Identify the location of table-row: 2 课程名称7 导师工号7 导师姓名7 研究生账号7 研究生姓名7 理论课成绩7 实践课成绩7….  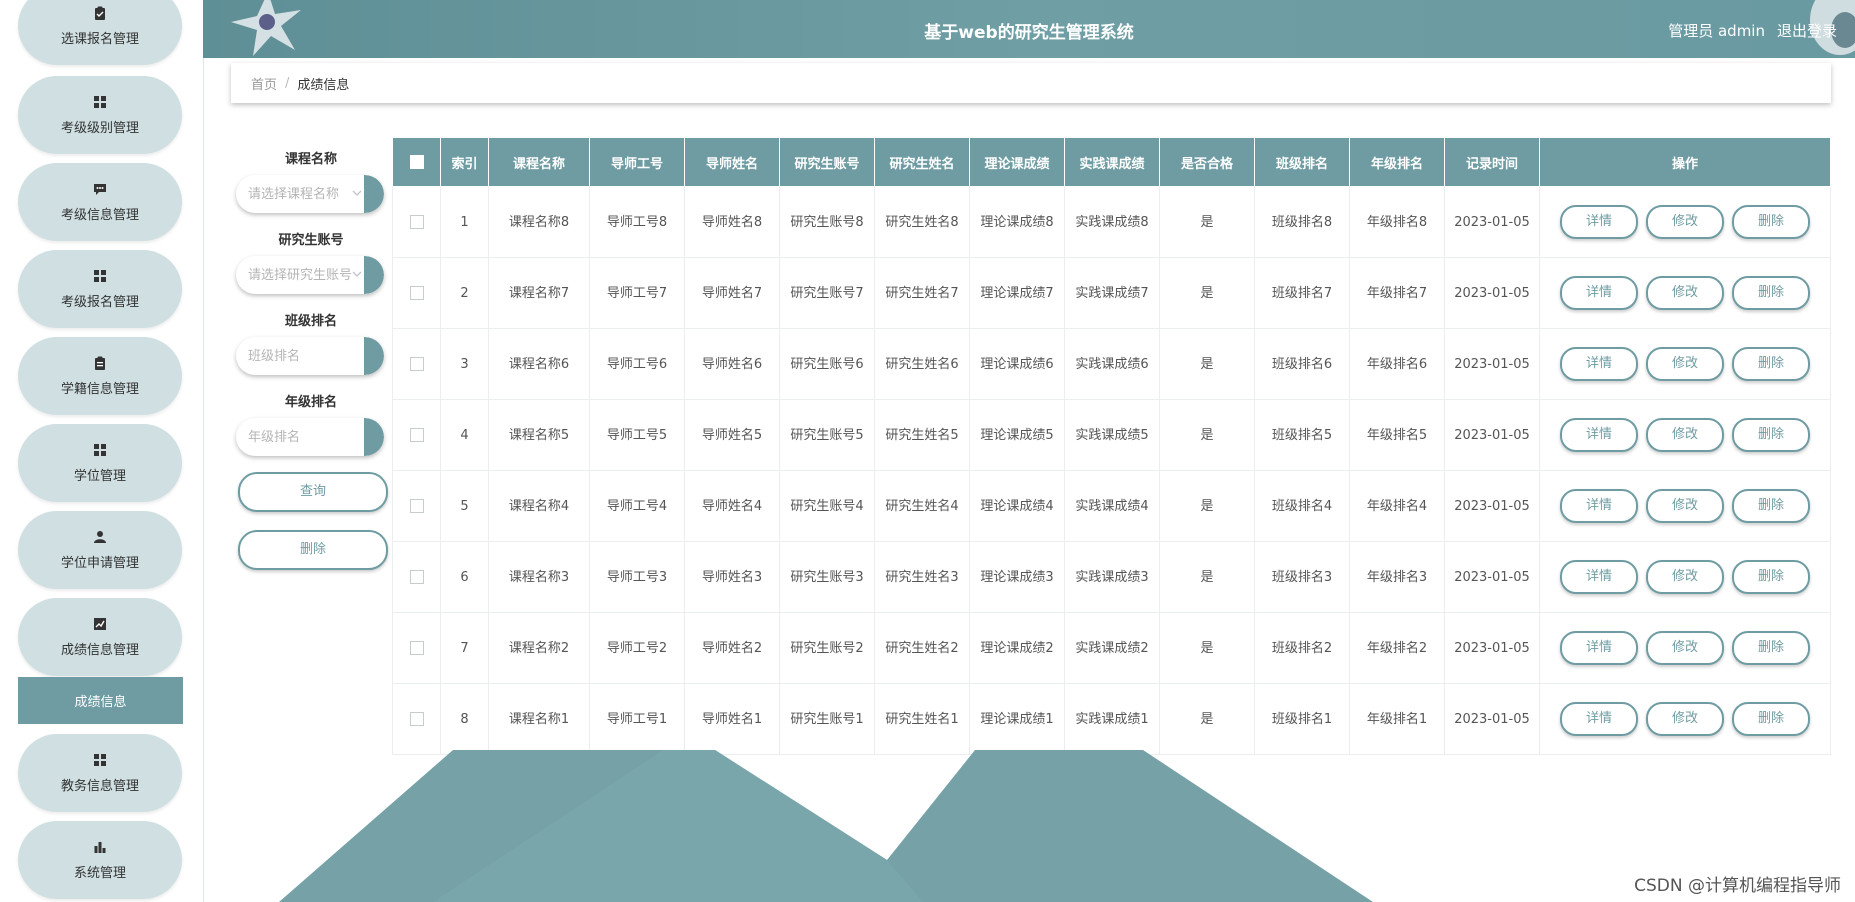
(1111, 293).